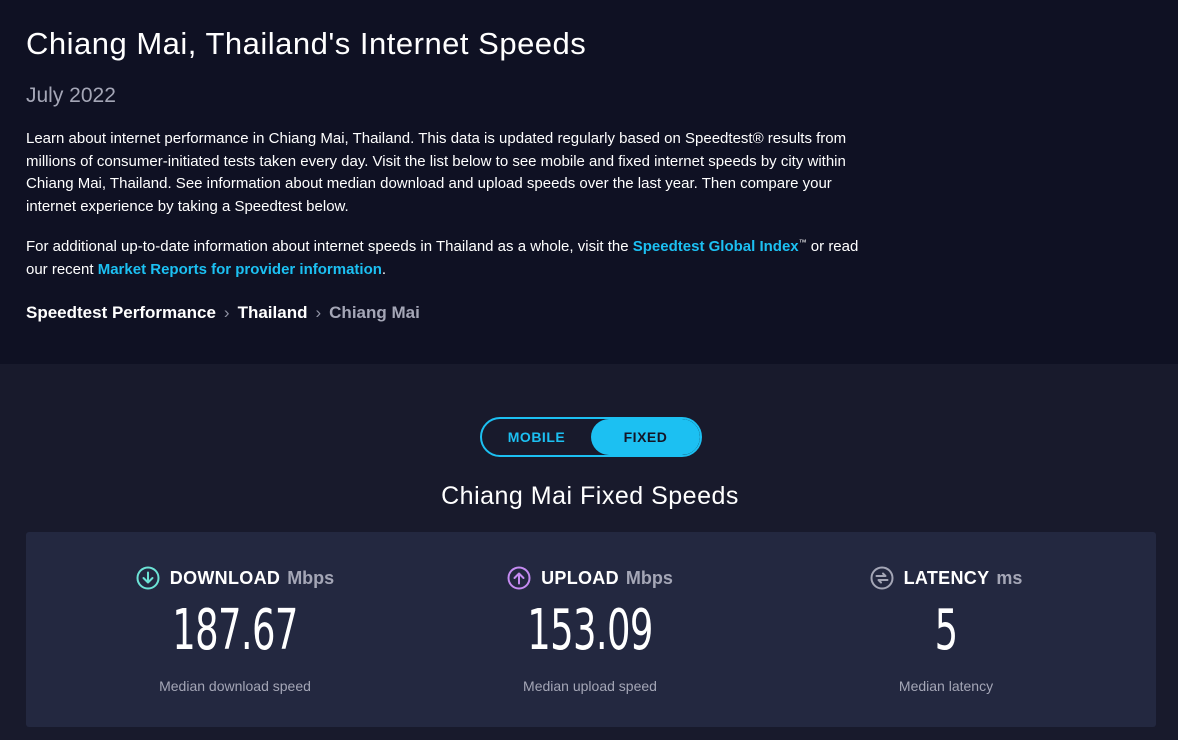  I want to click on upload-caption: Median upload speed, so click(590, 686).